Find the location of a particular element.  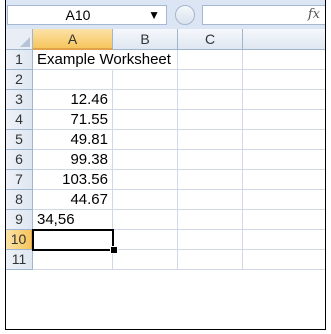

cell-c4 is located at coordinates (210, 120).